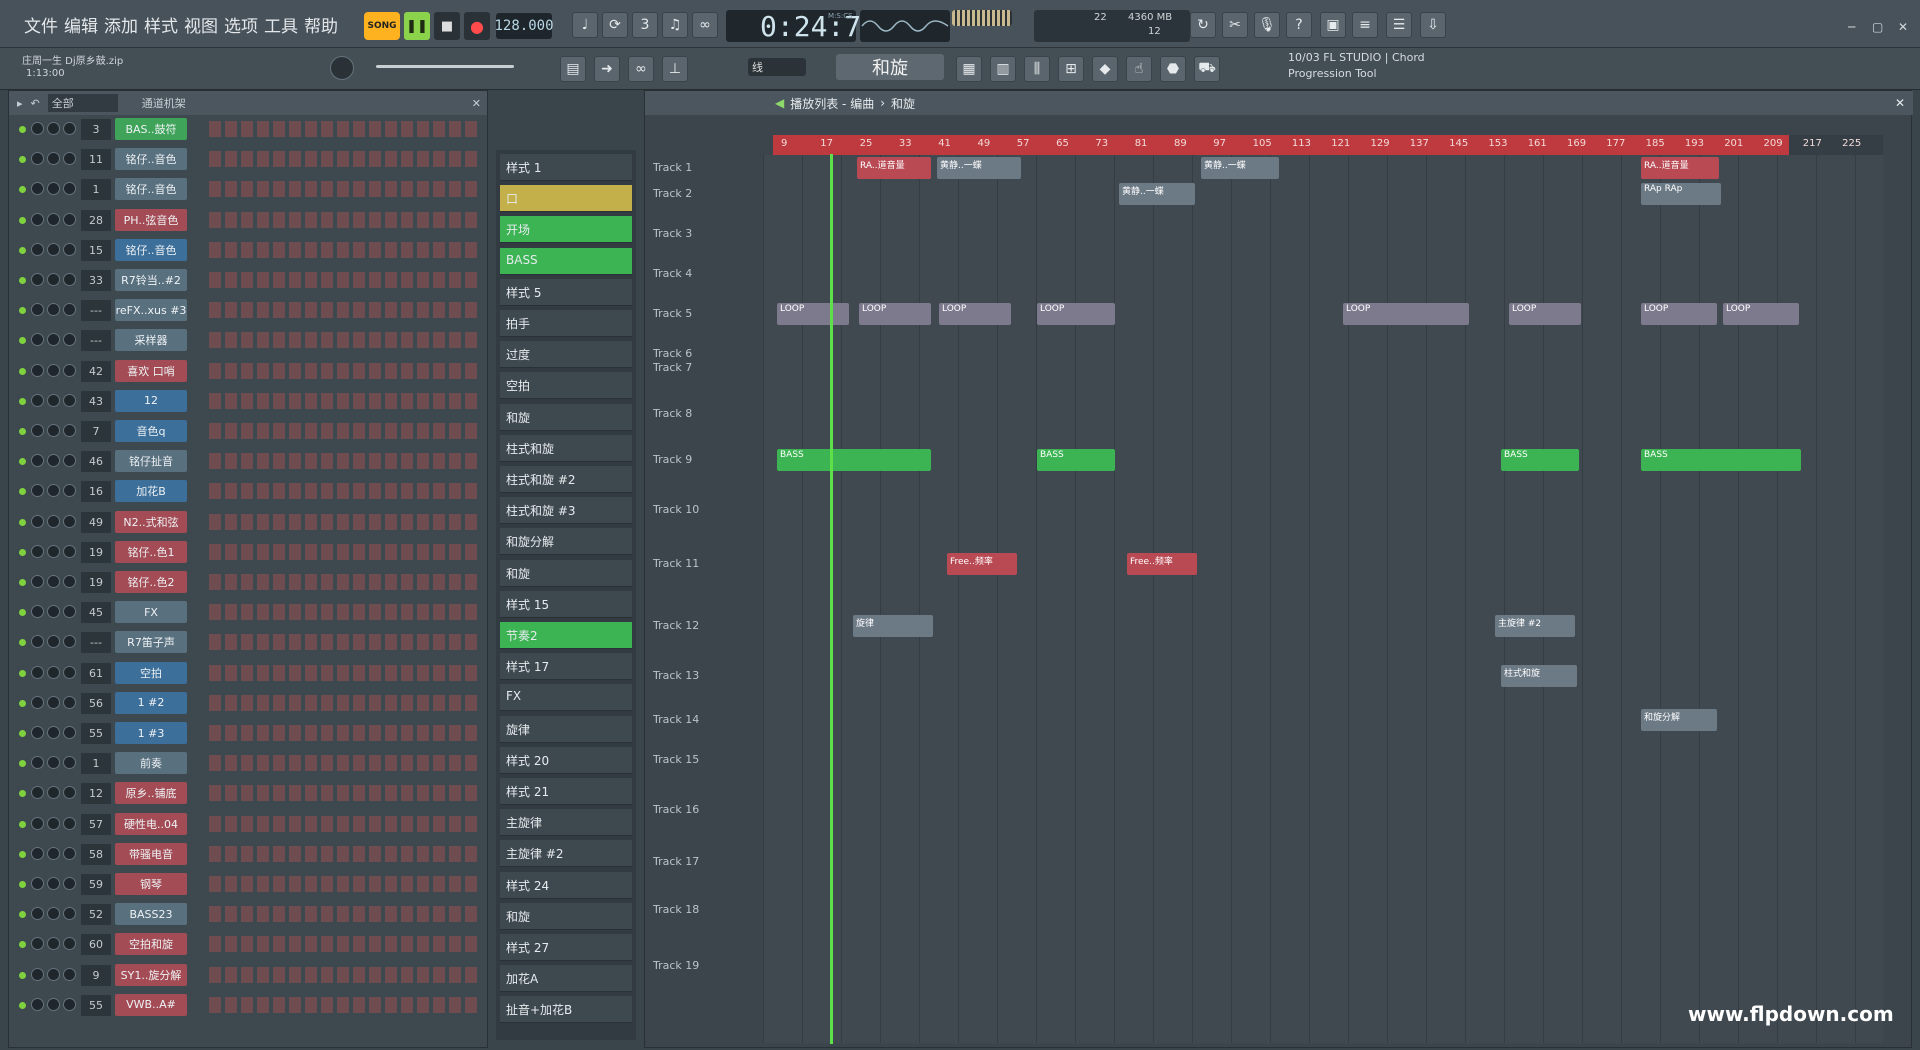 This screenshot has width=1920, height=1050. Describe the element at coordinates (1267, 25) in the screenshot. I see `mic-icon: 🎙` at that location.